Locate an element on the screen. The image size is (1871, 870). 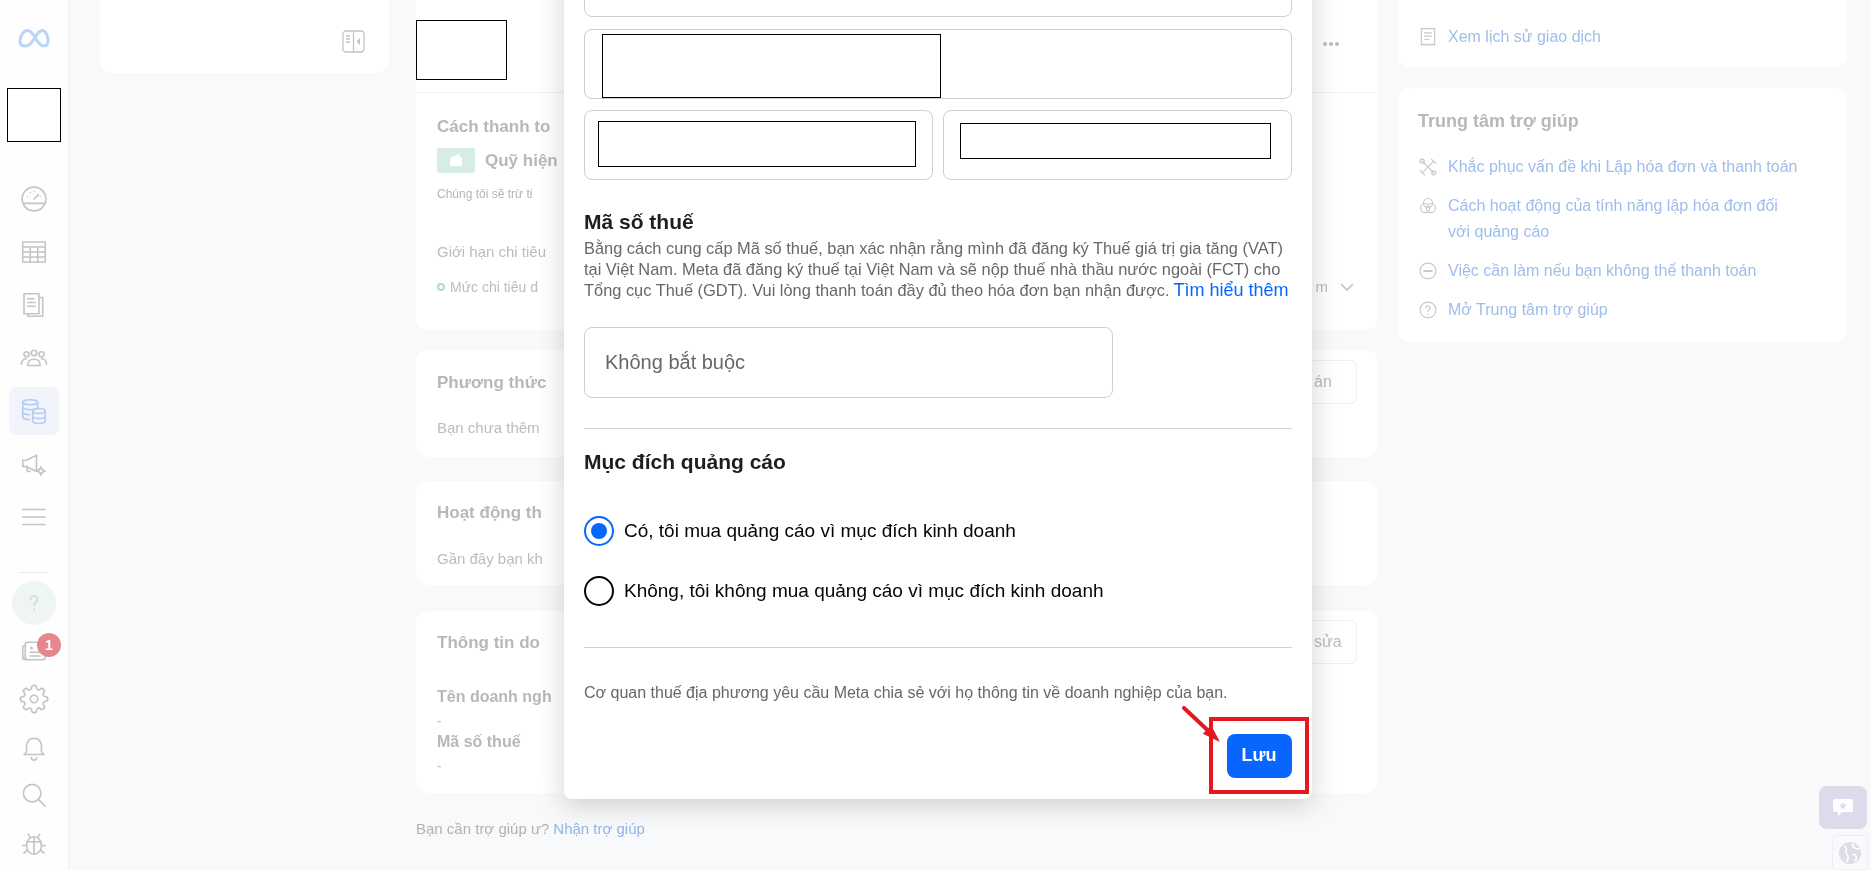
field-label: Mã số thuế is located at coordinates (479, 742).